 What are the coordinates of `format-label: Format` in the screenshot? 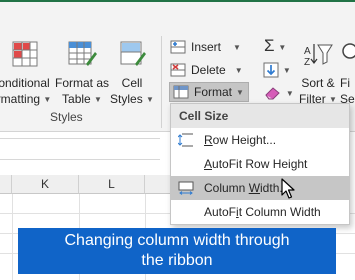 It's located at (213, 92).